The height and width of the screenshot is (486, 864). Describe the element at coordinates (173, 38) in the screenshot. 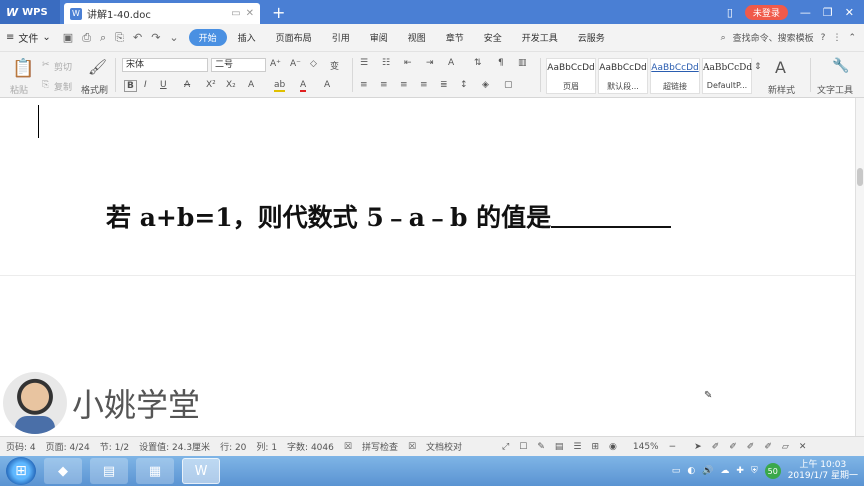

I see `more-icon: ⌄` at that location.